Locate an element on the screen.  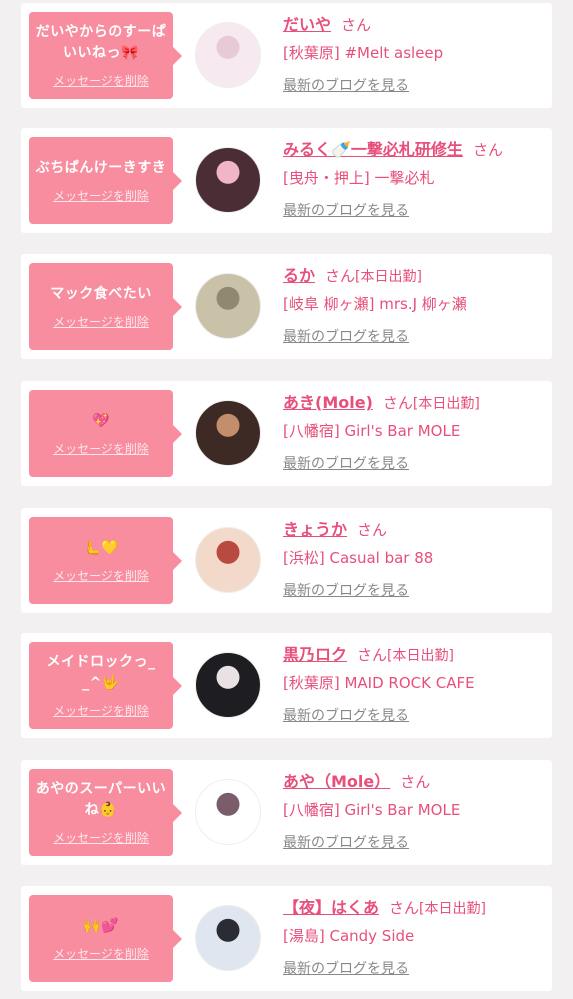
message-text: だいやからのすーぱいいねっ🎀 is located at coordinates (101, 42).